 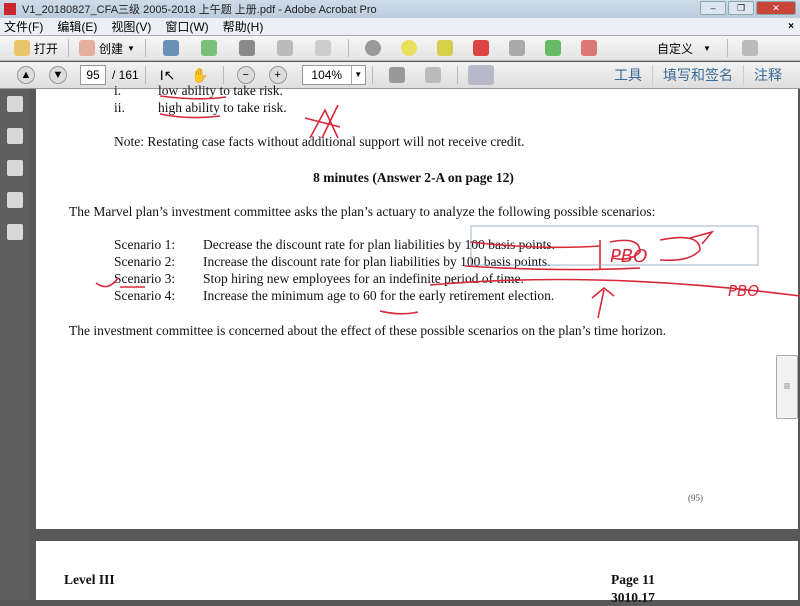 What do you see at coordinates (674, 48) in the screenshot?
I see `customize-label: 自定义` at bounding box center [674, 48].